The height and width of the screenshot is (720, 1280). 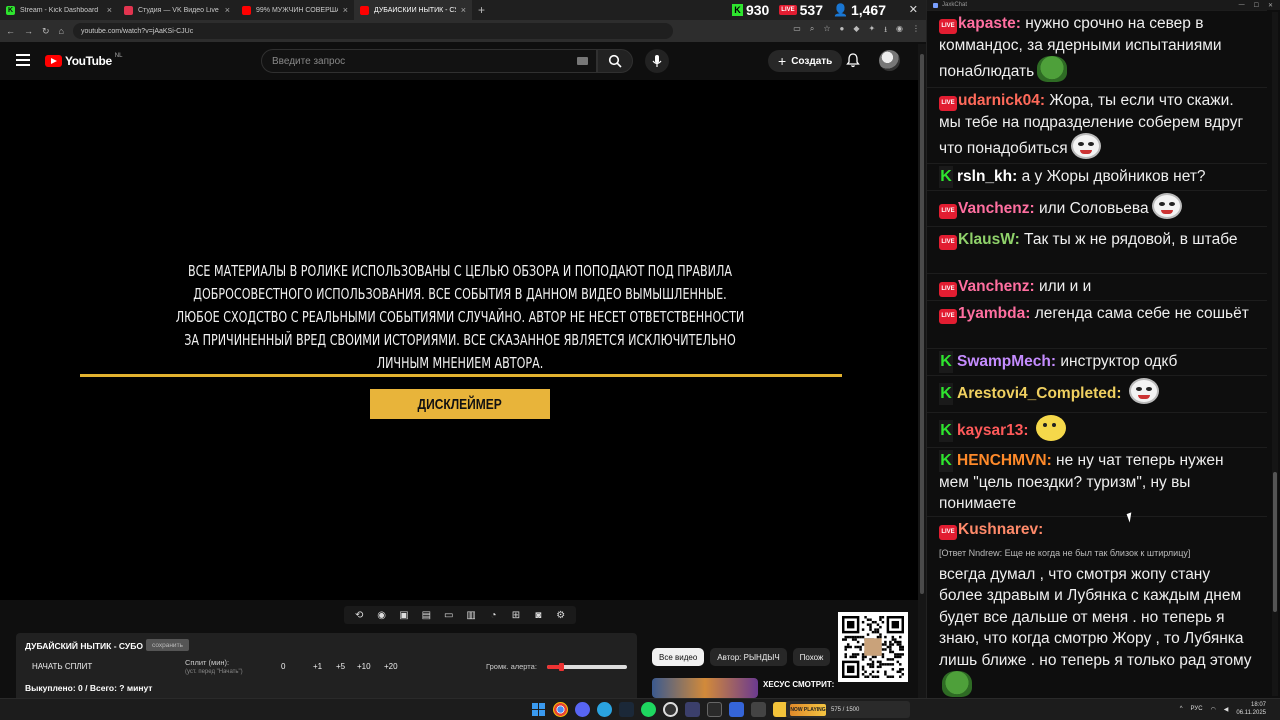 I want to click on window-close-icon: ✕, so click(x=913, y=9).